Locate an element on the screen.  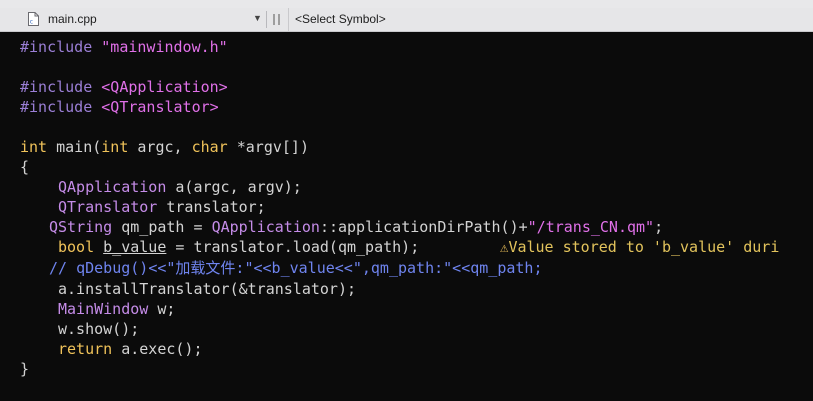
code-line-7: { is located at coordinates (24, 167).